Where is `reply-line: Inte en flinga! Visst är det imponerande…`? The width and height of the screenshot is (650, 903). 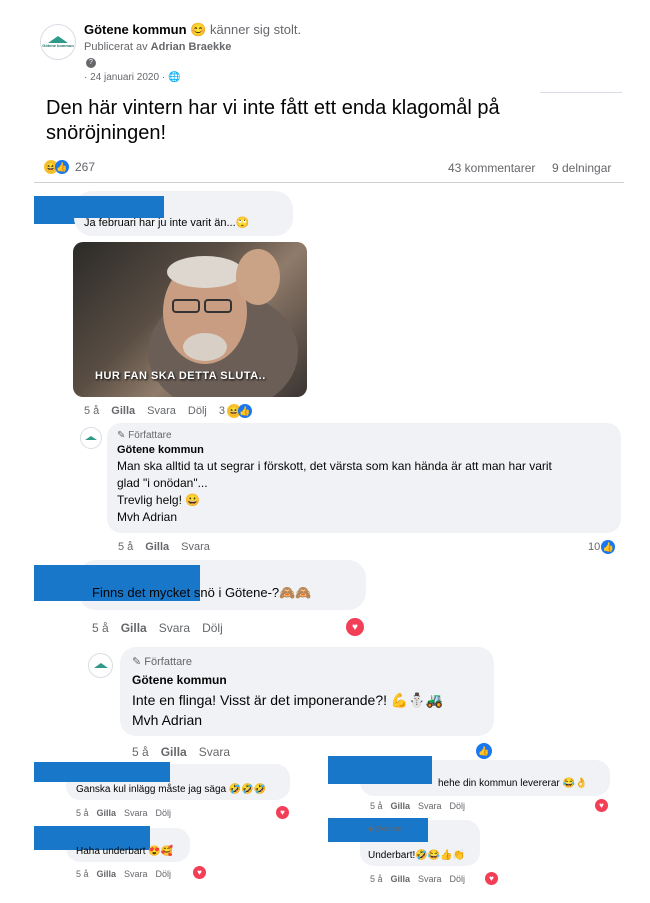
reply-line: Inte en flinga! Visst är det imponerande… is located at coordinates (288, 700).